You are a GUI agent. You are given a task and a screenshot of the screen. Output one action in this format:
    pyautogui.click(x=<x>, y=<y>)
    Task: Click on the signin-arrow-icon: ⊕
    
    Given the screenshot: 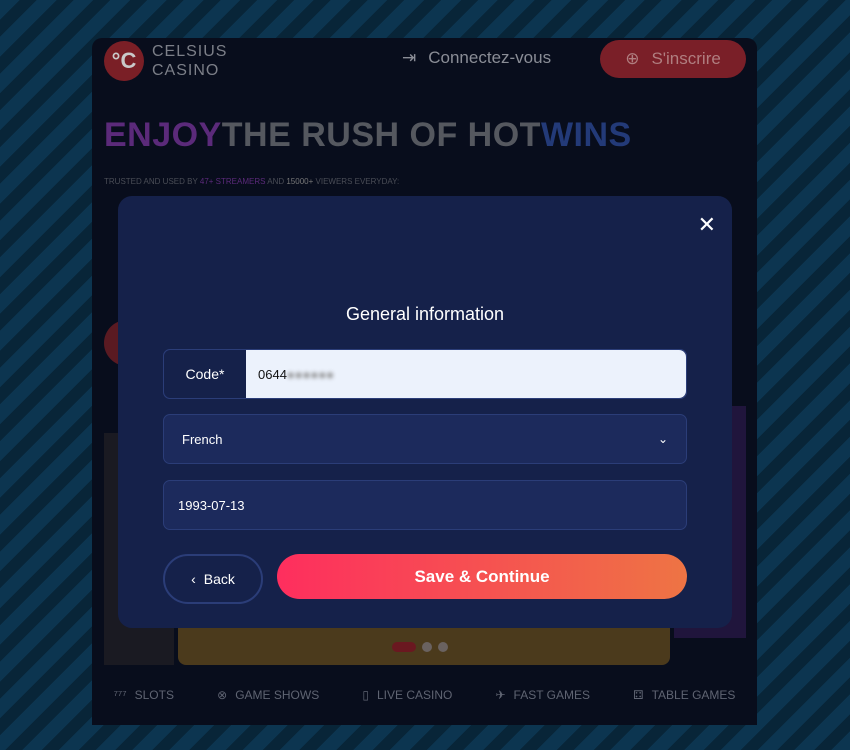 What is the action you would take?
    pyautogui.click(x=632, y=58)
    